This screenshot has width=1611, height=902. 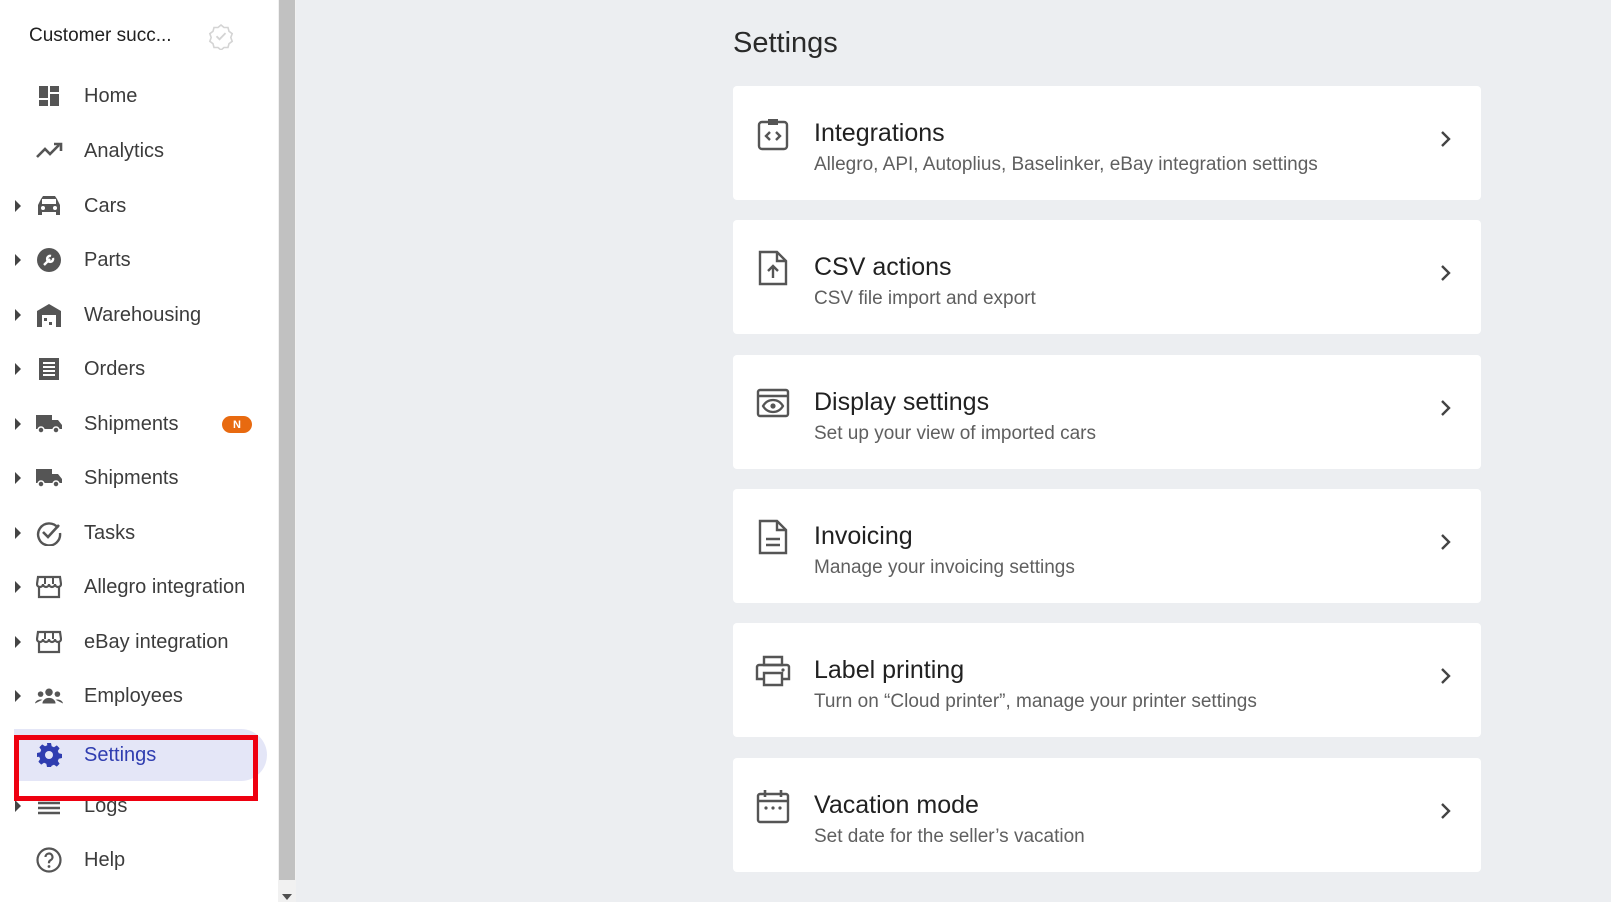 What do you see at coordinates (156, 642) in the screenshot?
I see `sidebar-item-label: eBay integration` at bounding box center [156, 642].